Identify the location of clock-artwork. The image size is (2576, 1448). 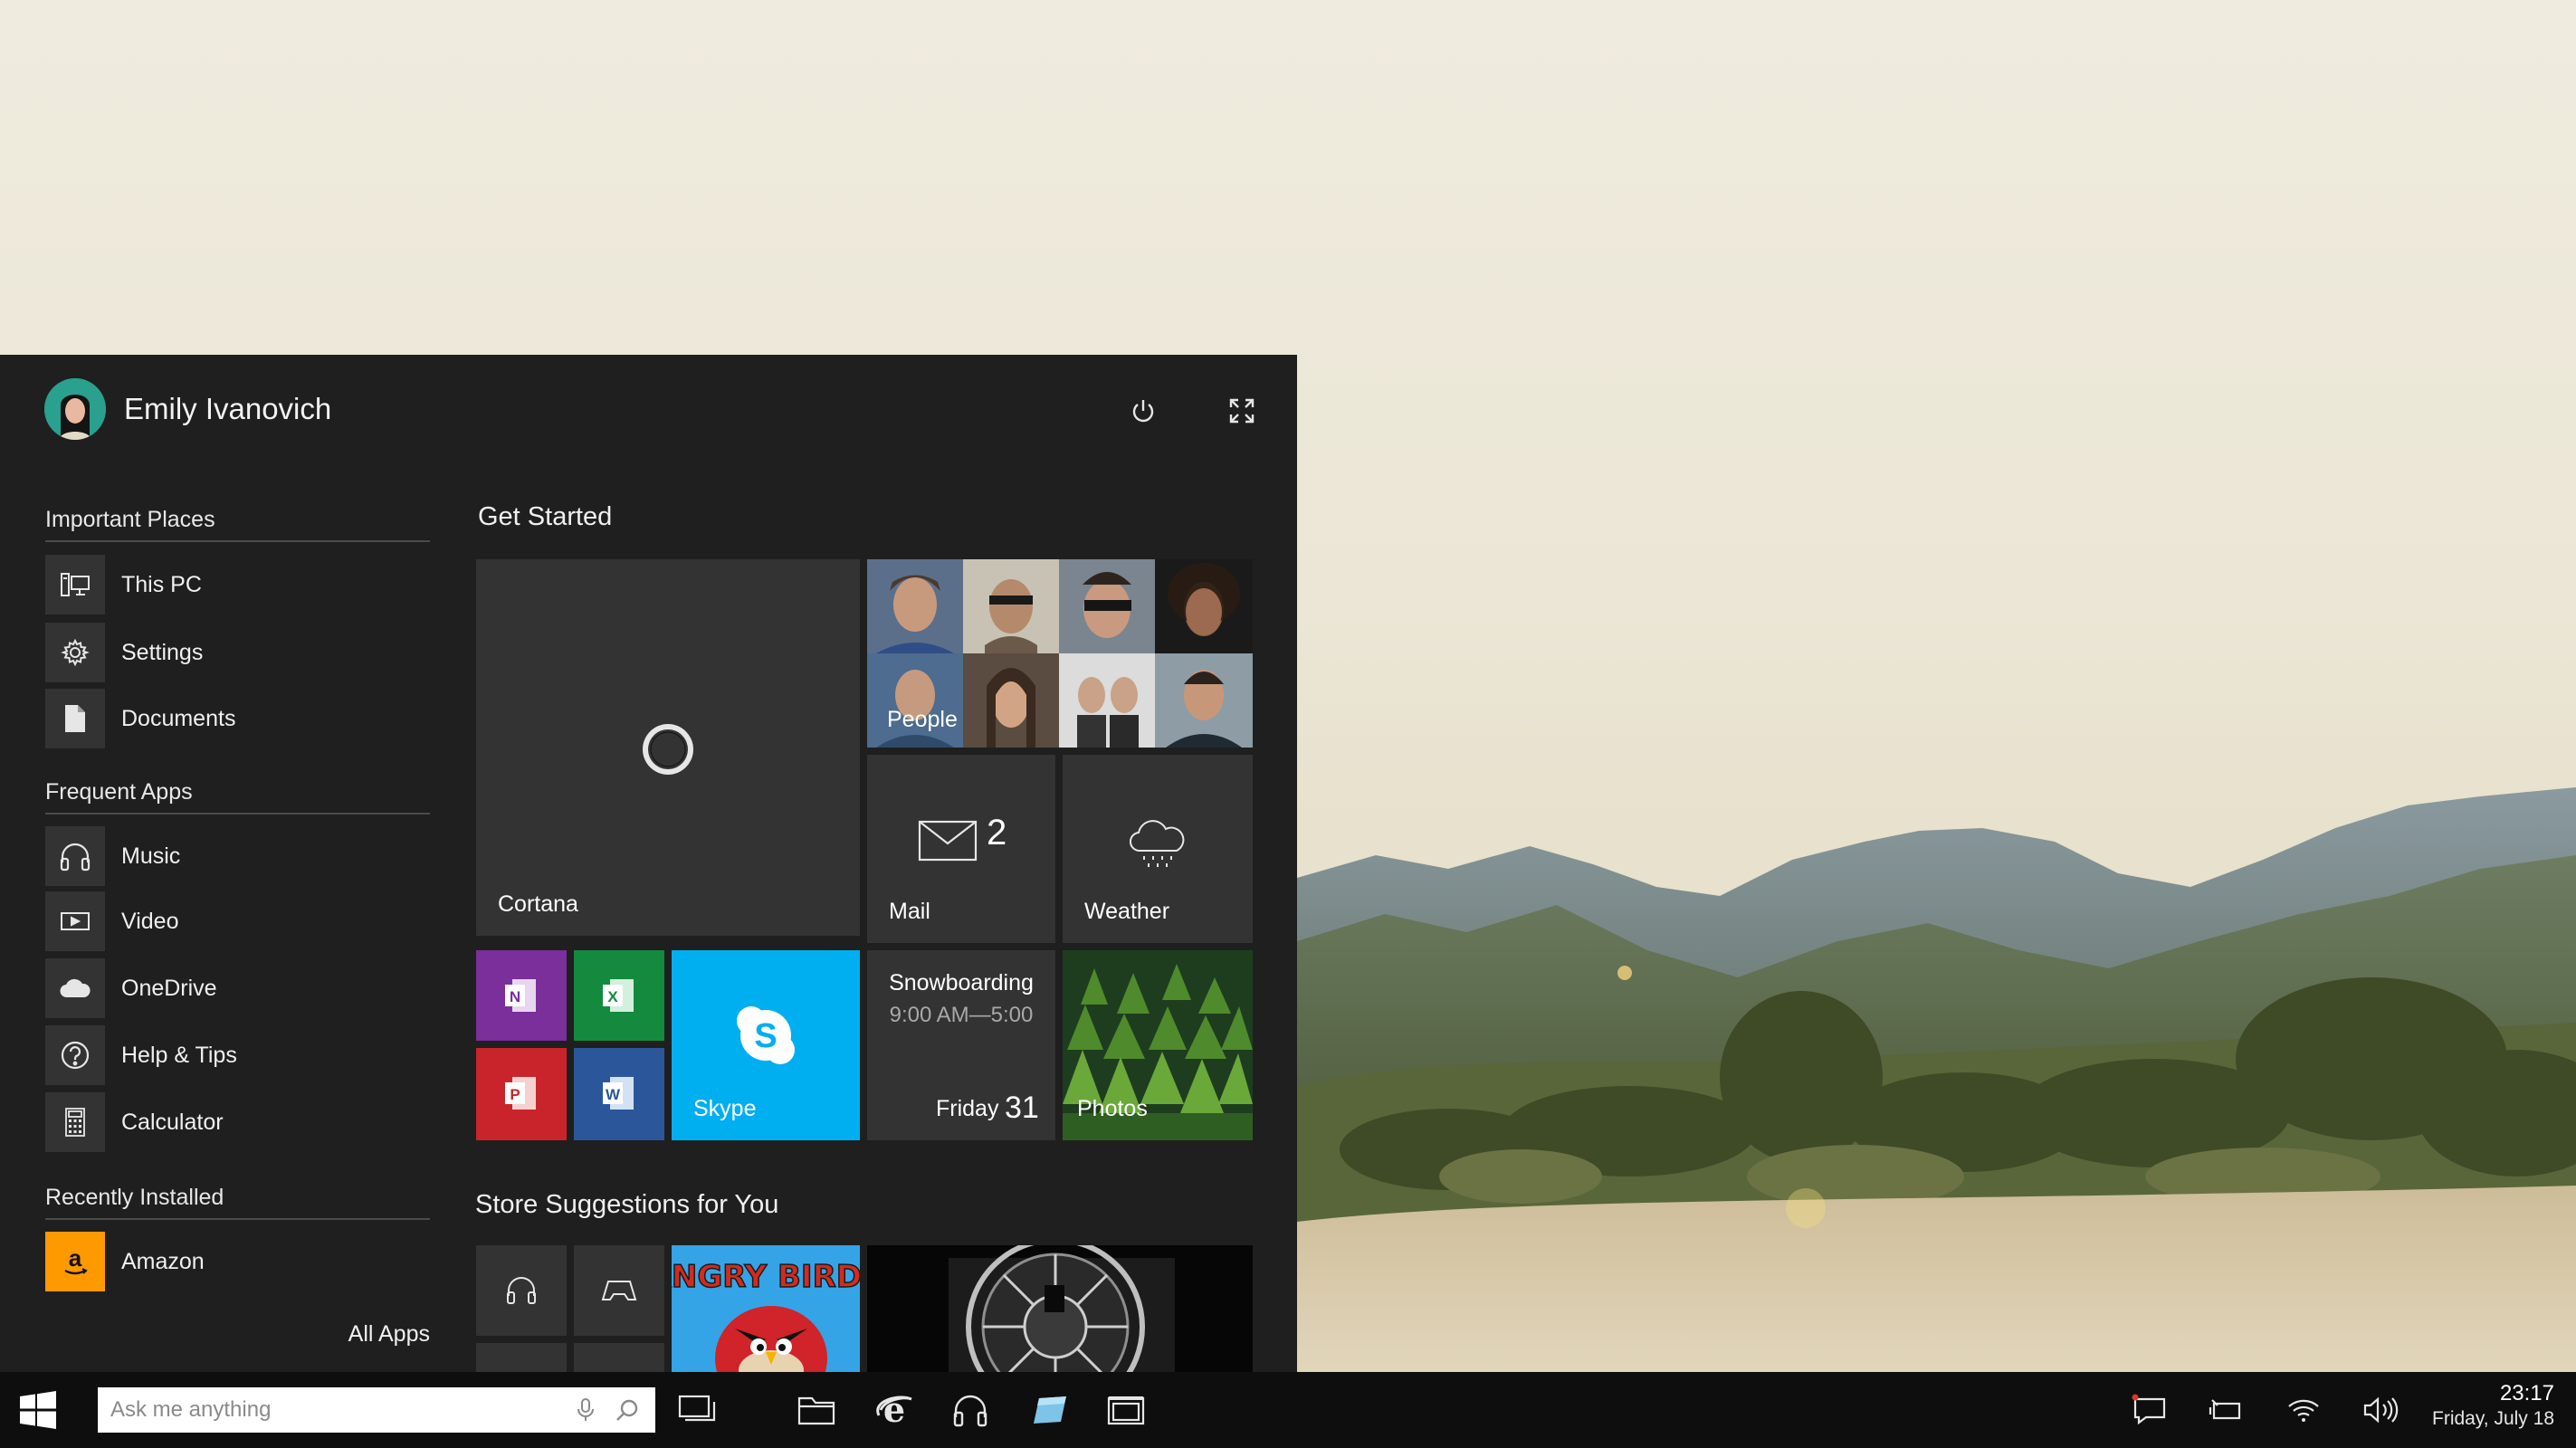
(1060, 1309).